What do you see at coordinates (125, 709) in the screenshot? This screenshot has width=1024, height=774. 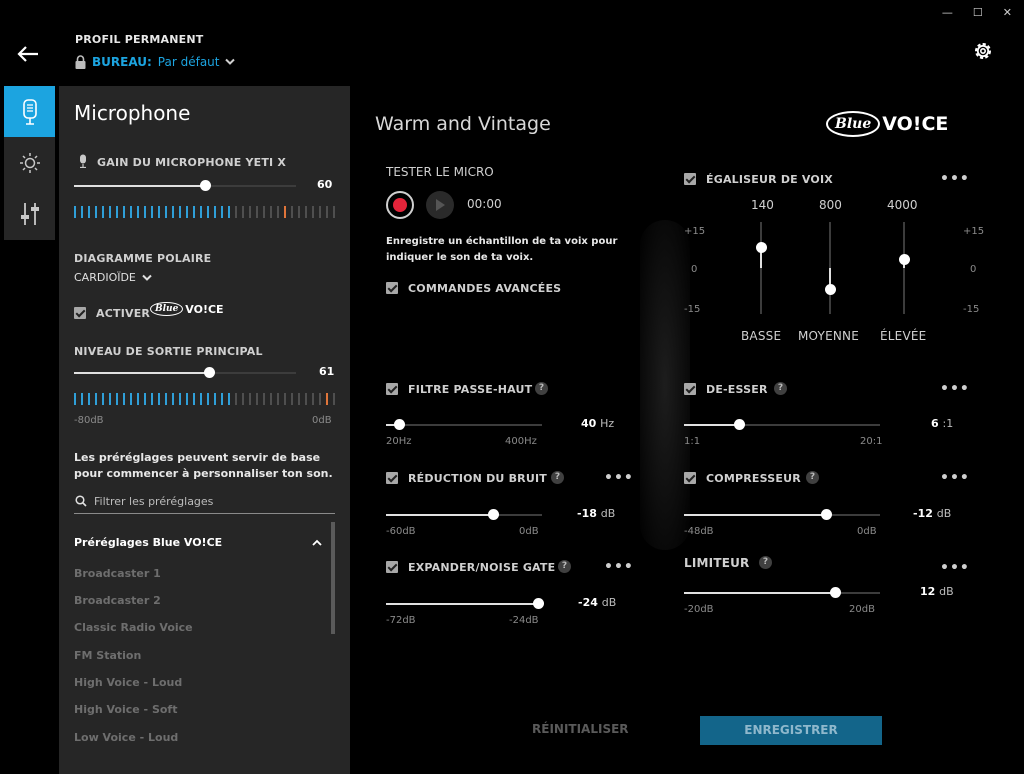 I see `preset-item: High Voice - Soft` at bounding box center [125, 709].